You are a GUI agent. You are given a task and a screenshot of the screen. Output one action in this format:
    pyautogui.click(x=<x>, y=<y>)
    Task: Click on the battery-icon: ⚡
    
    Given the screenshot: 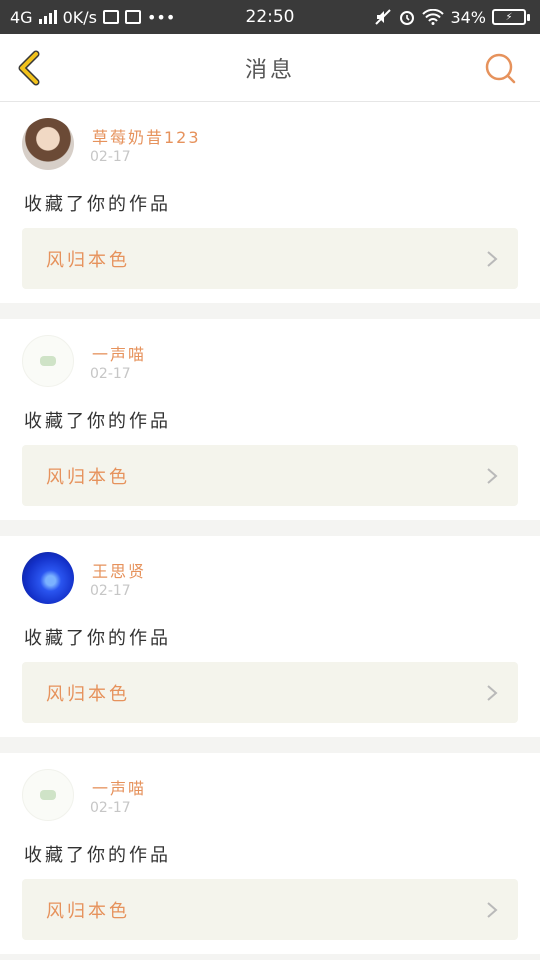 What is the action you would take?
    pyautogui.click(x=511, y=17)
    